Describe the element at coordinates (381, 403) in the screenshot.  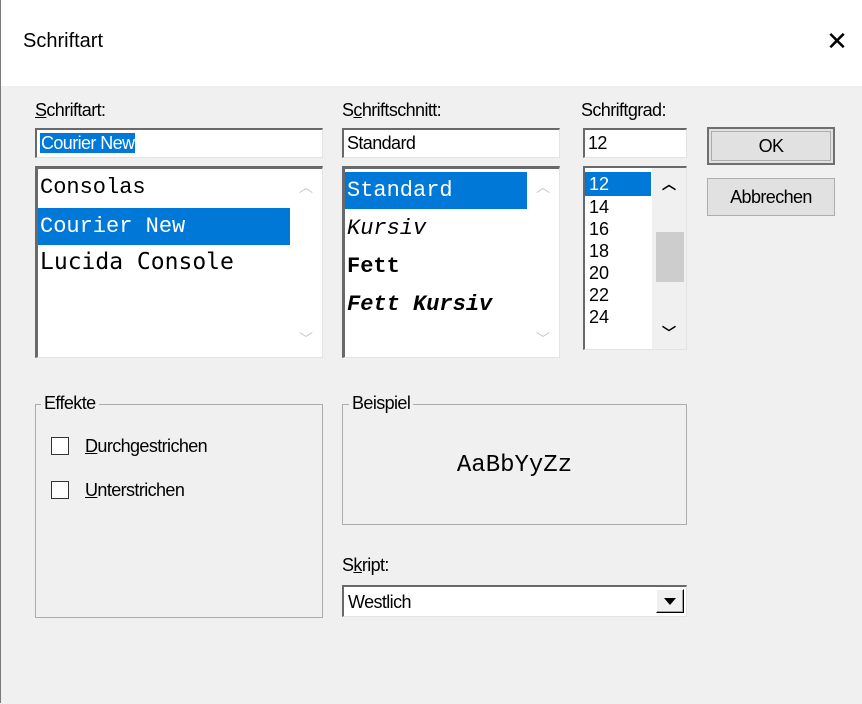
I see `sample-caption: Beispiel` at that location.